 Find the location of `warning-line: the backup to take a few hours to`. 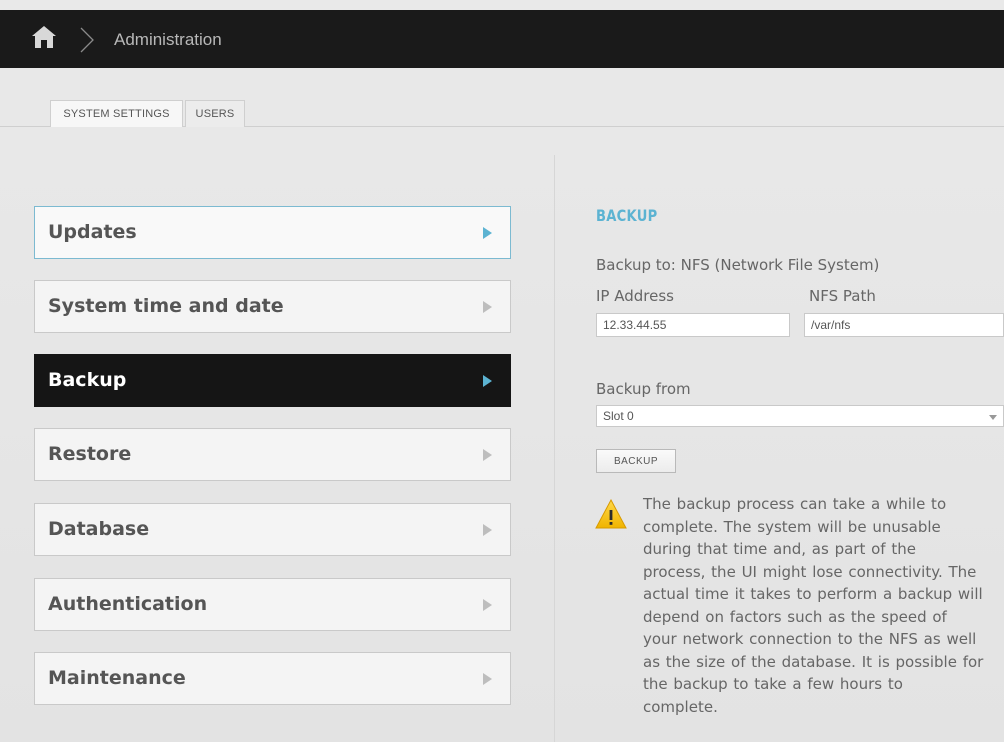

warning-line: the backup to take a few hours to is located at coordinates (773, 684).